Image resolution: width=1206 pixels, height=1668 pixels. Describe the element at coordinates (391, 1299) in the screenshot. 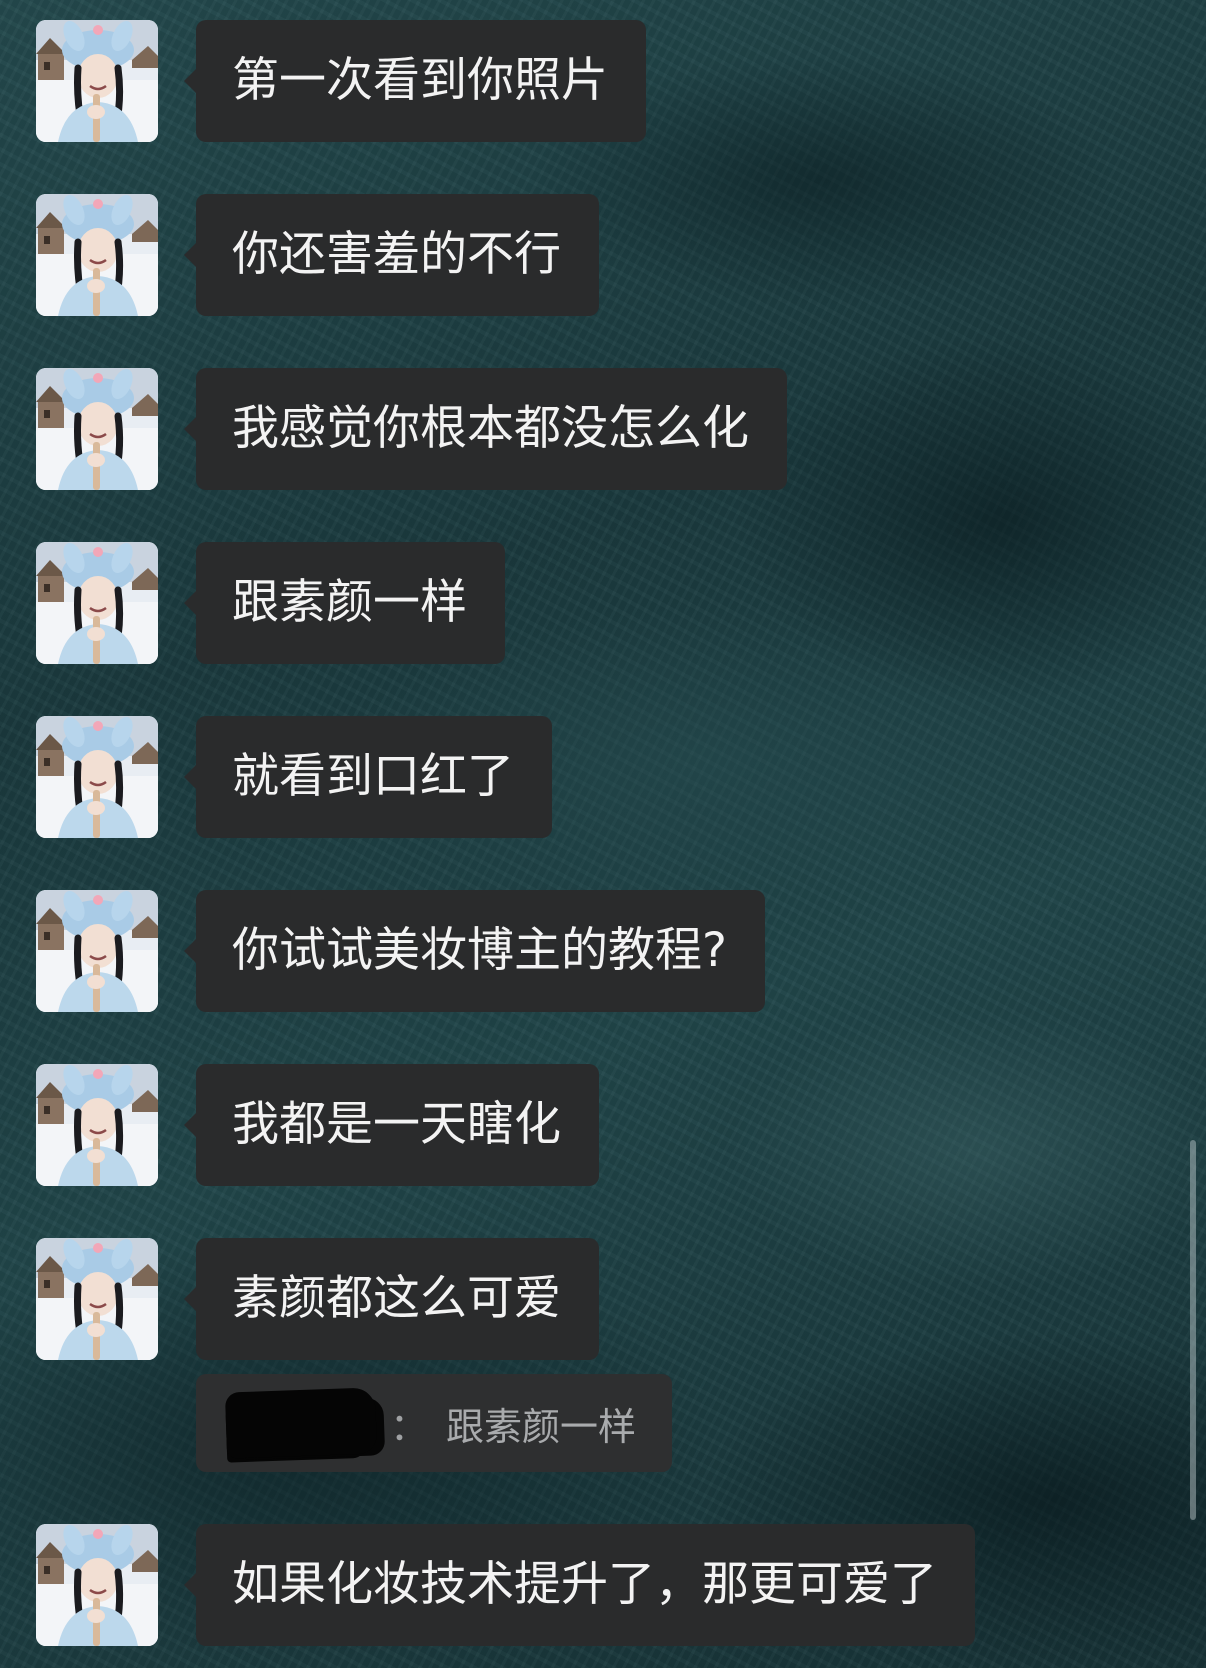

I see `message-bubble: 素颜都这么可爱` at that location.